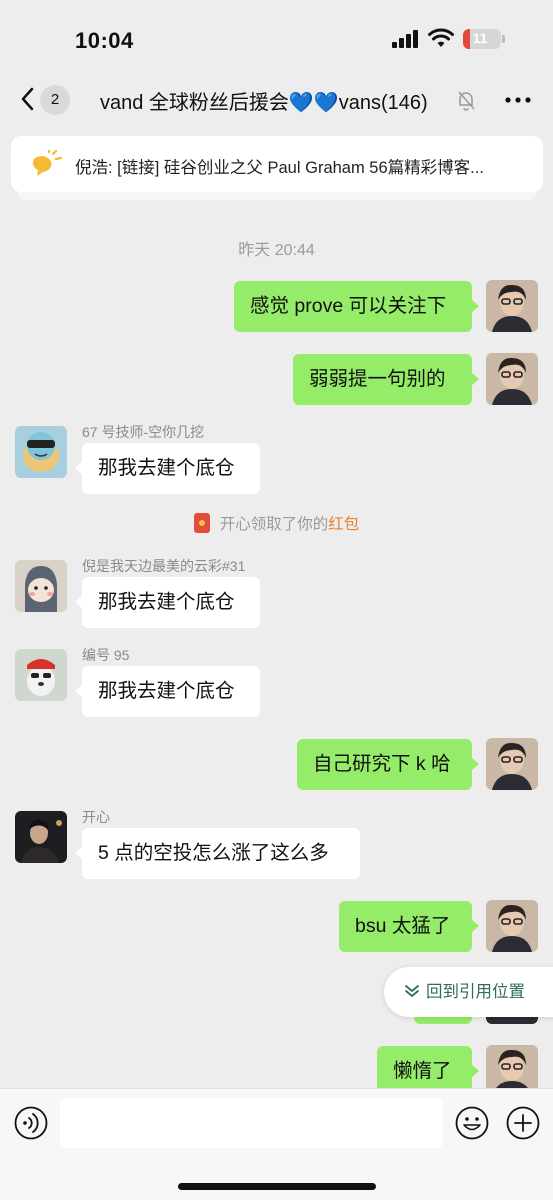  What do you see at coordinates (388, 764) in the screenshot?
I see `my-message-bubble: 自己研究下 k 哈` at bounding box center [388, 764].